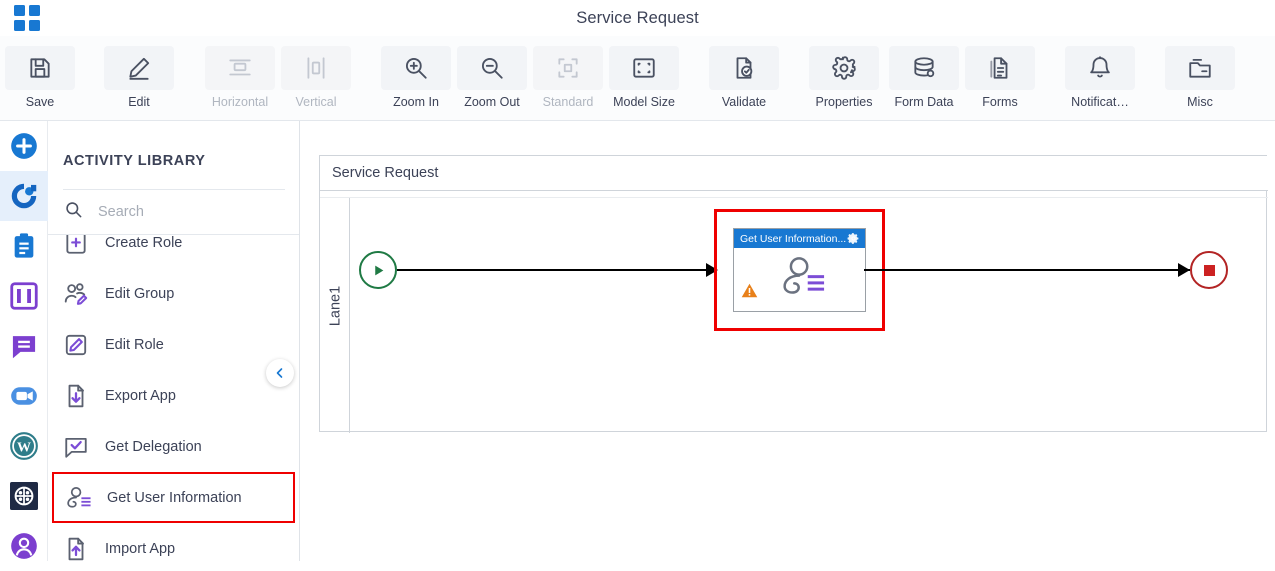 The image size is (1275, 571). What do you see at coordinates (794, 173) in the screenshot?
I see `pool-header: Service Request` at bounding box center [794, 173].